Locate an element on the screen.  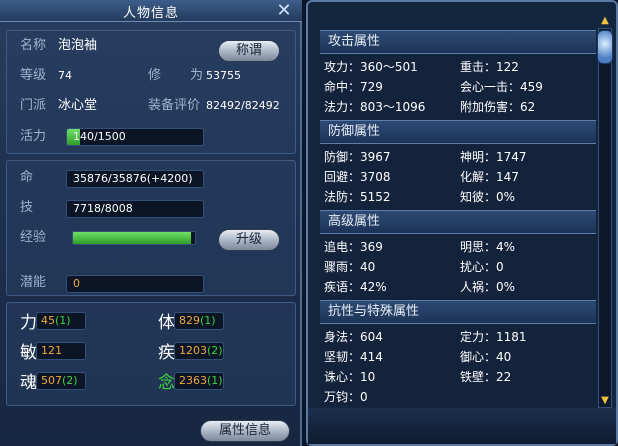
attribute-info-button: 属性信息 is located at coordinates (245, 431).